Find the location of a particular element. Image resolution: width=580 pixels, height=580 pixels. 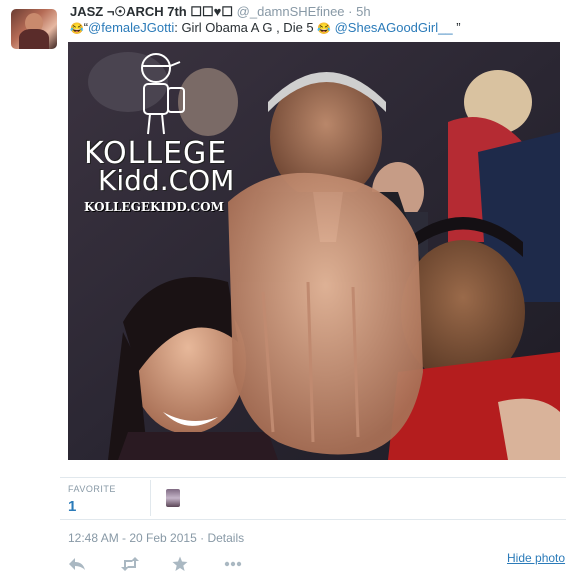

quote-close: ” is located at coordinates (456, 27).